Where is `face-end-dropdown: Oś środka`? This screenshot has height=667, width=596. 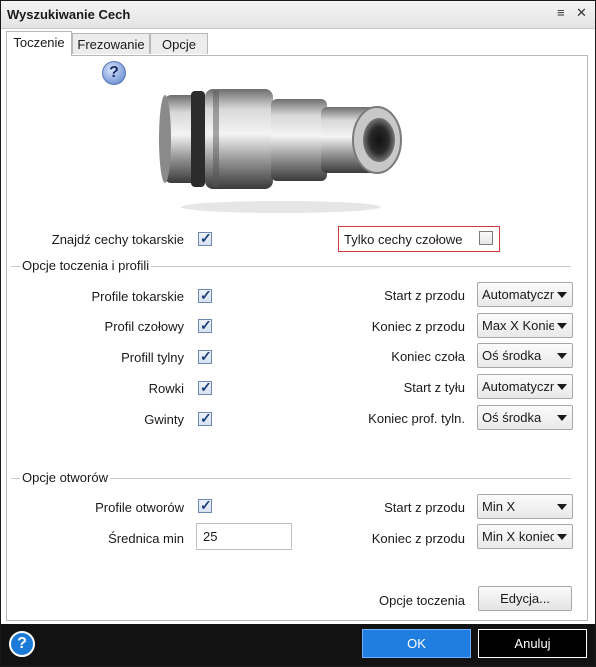 face-end-dropdown: Oś środka is located at coordinates (525, 355).